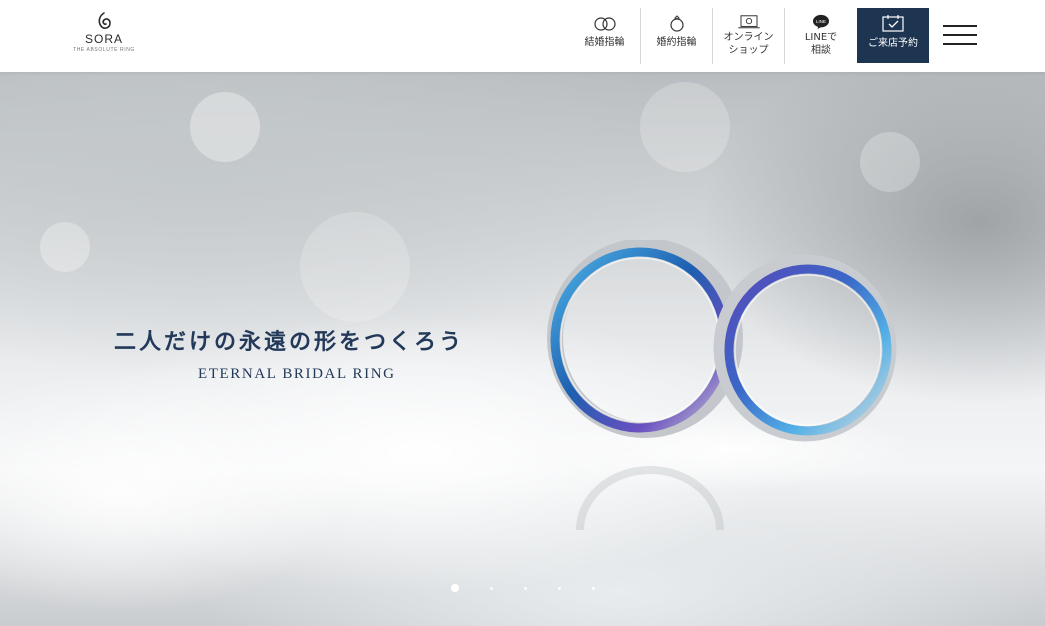 The image size is (1045, 626). Describe the element at coordinates (677, 36) in the screenshot. I see `nav-item-engagement-rings: 婚約指輪` at that location.